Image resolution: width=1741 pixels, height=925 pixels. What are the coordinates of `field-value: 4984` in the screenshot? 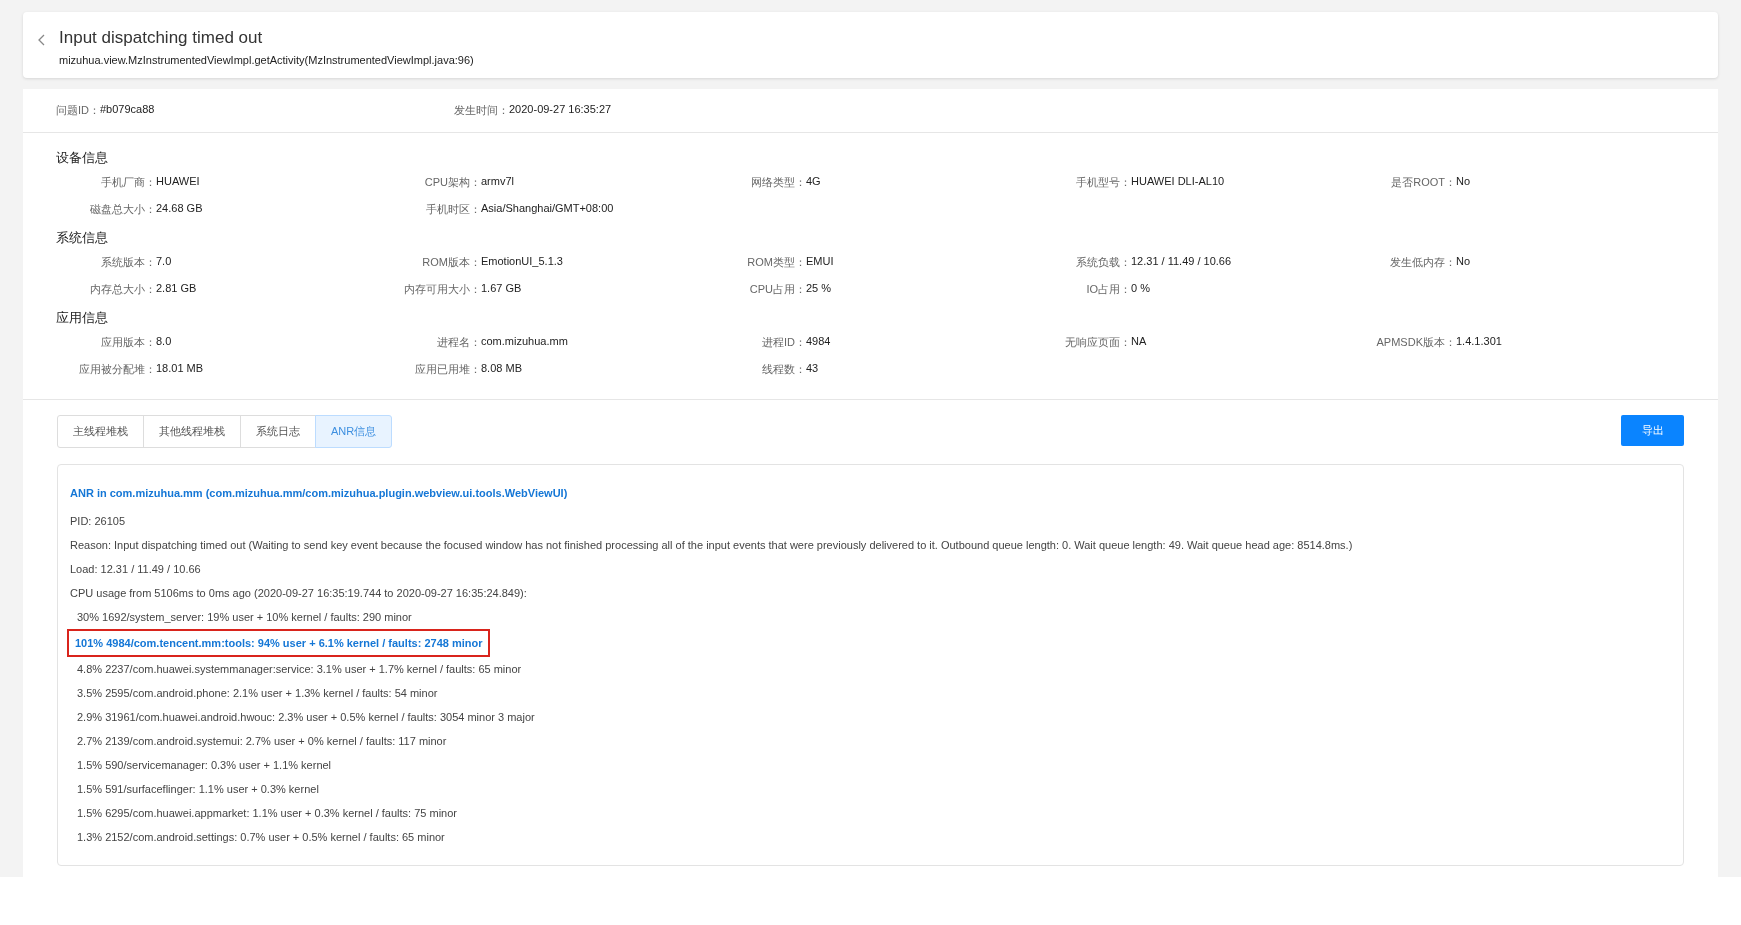 It's located at (818, 342).